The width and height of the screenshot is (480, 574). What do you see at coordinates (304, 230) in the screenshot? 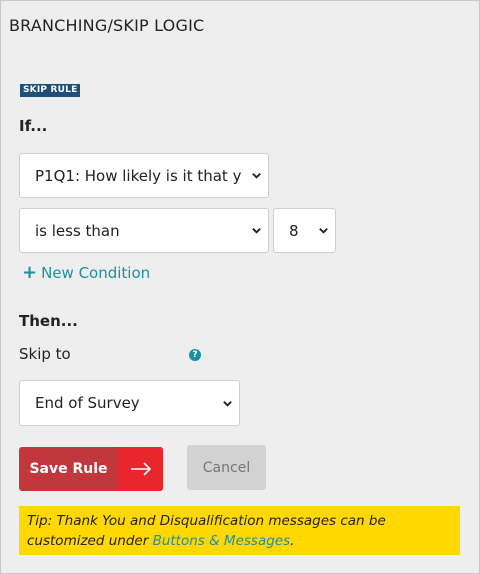
I see `value-select: 8` at bounding box center [304, 230].